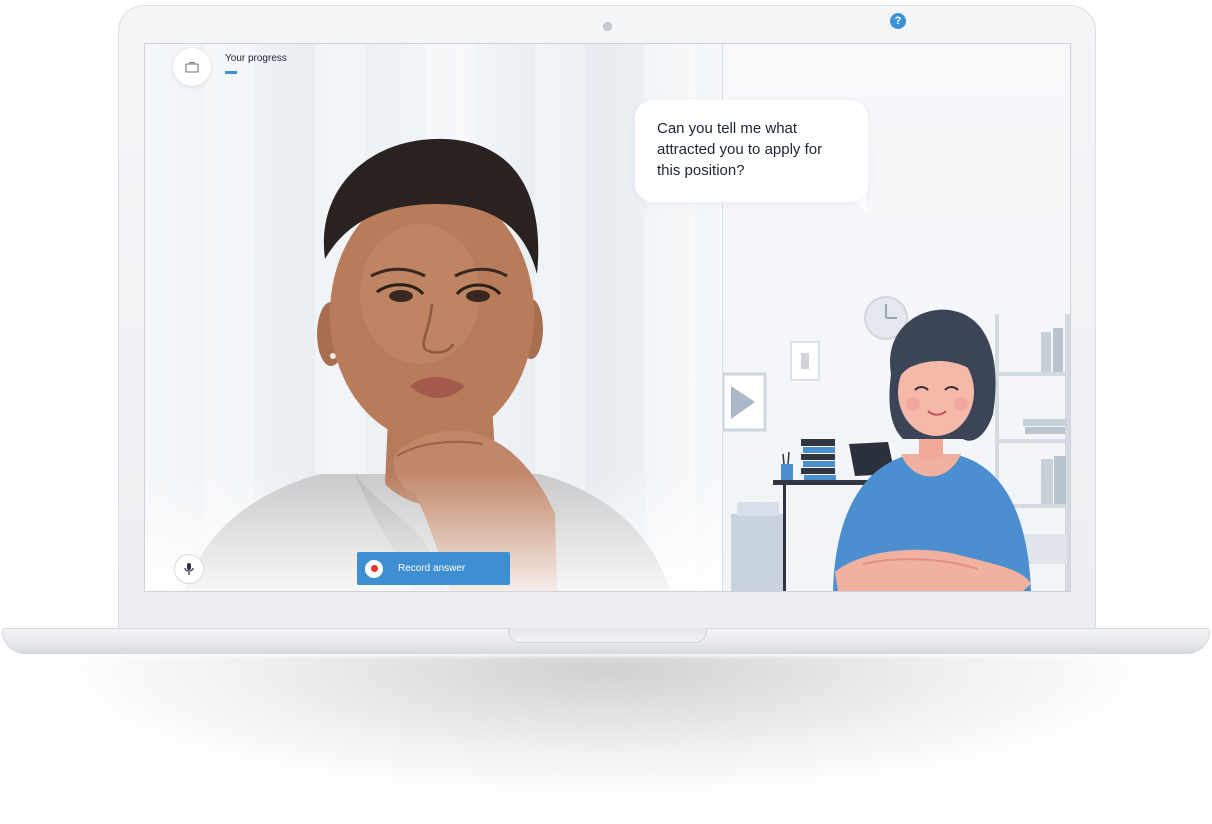  I want to click on briefcase-icon, so click(192, 67).